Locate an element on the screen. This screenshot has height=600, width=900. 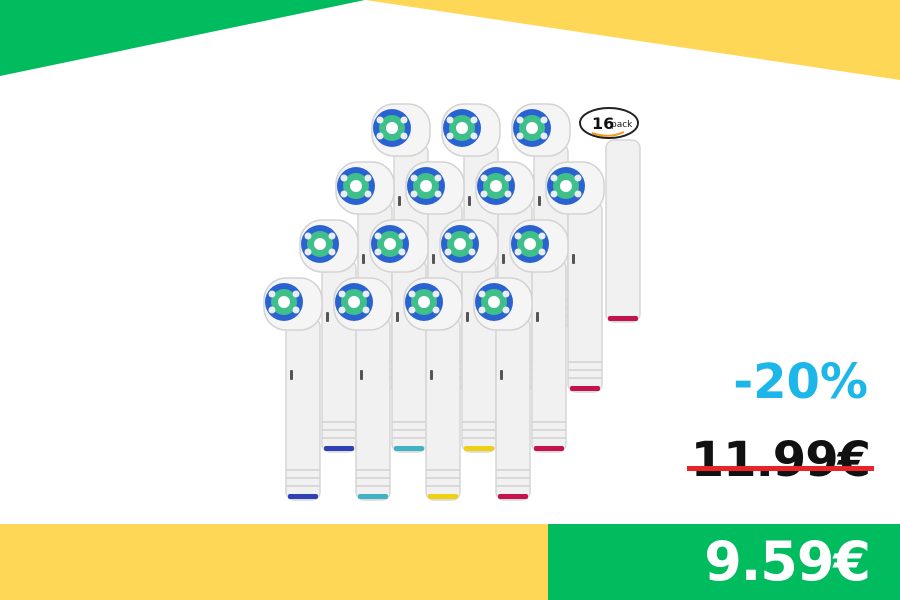
discount-label: -20% is located at coordinates (800, 382).